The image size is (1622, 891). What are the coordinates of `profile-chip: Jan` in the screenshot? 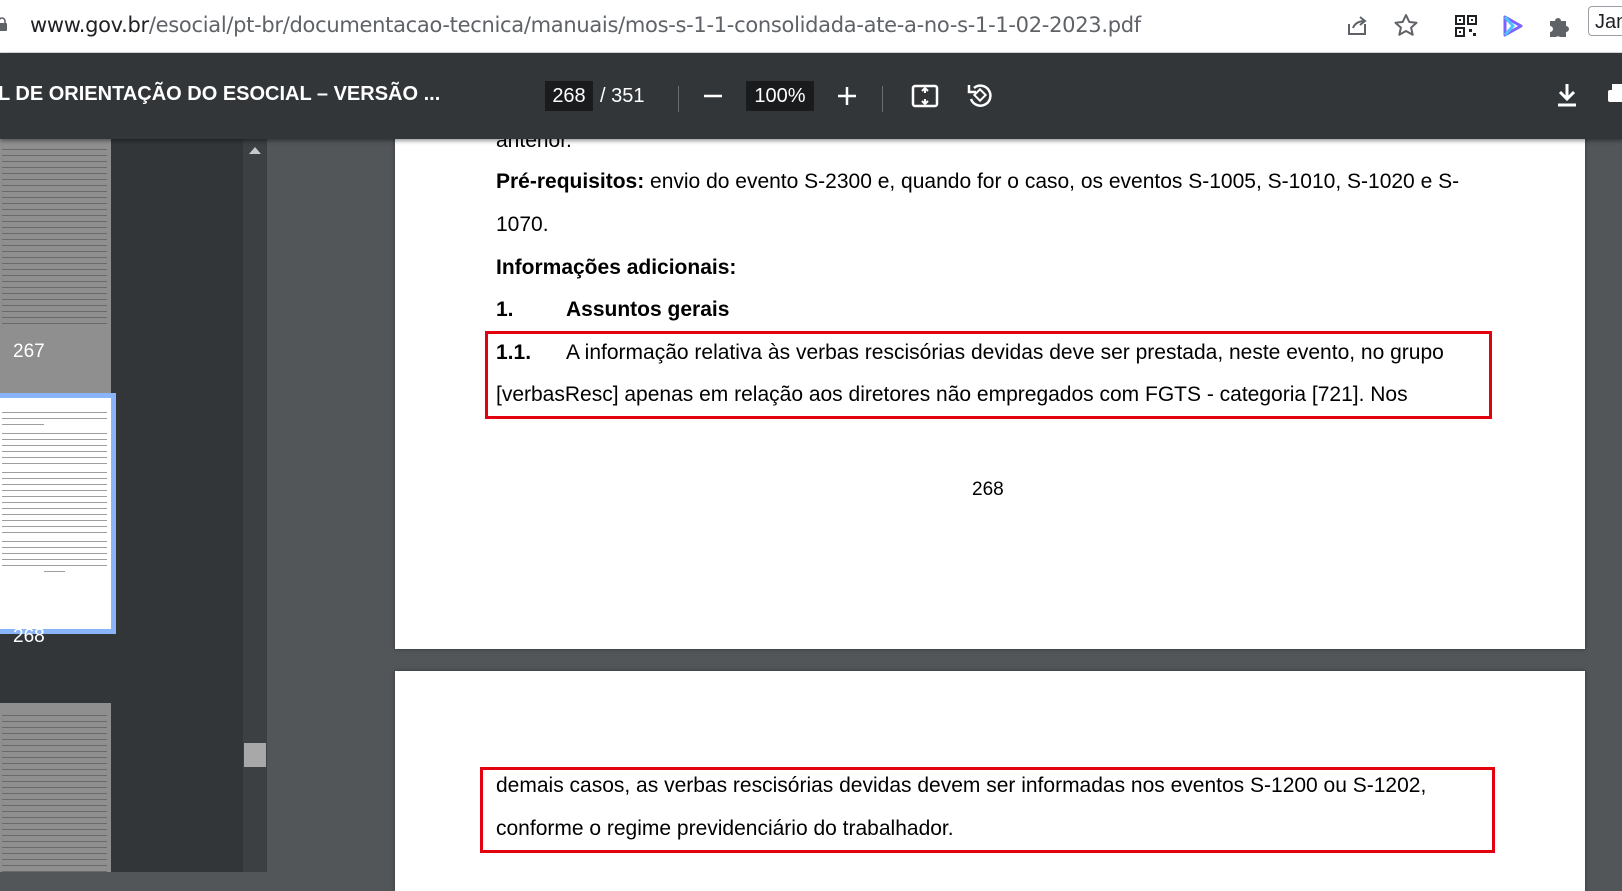 It's located at (1605, 21).